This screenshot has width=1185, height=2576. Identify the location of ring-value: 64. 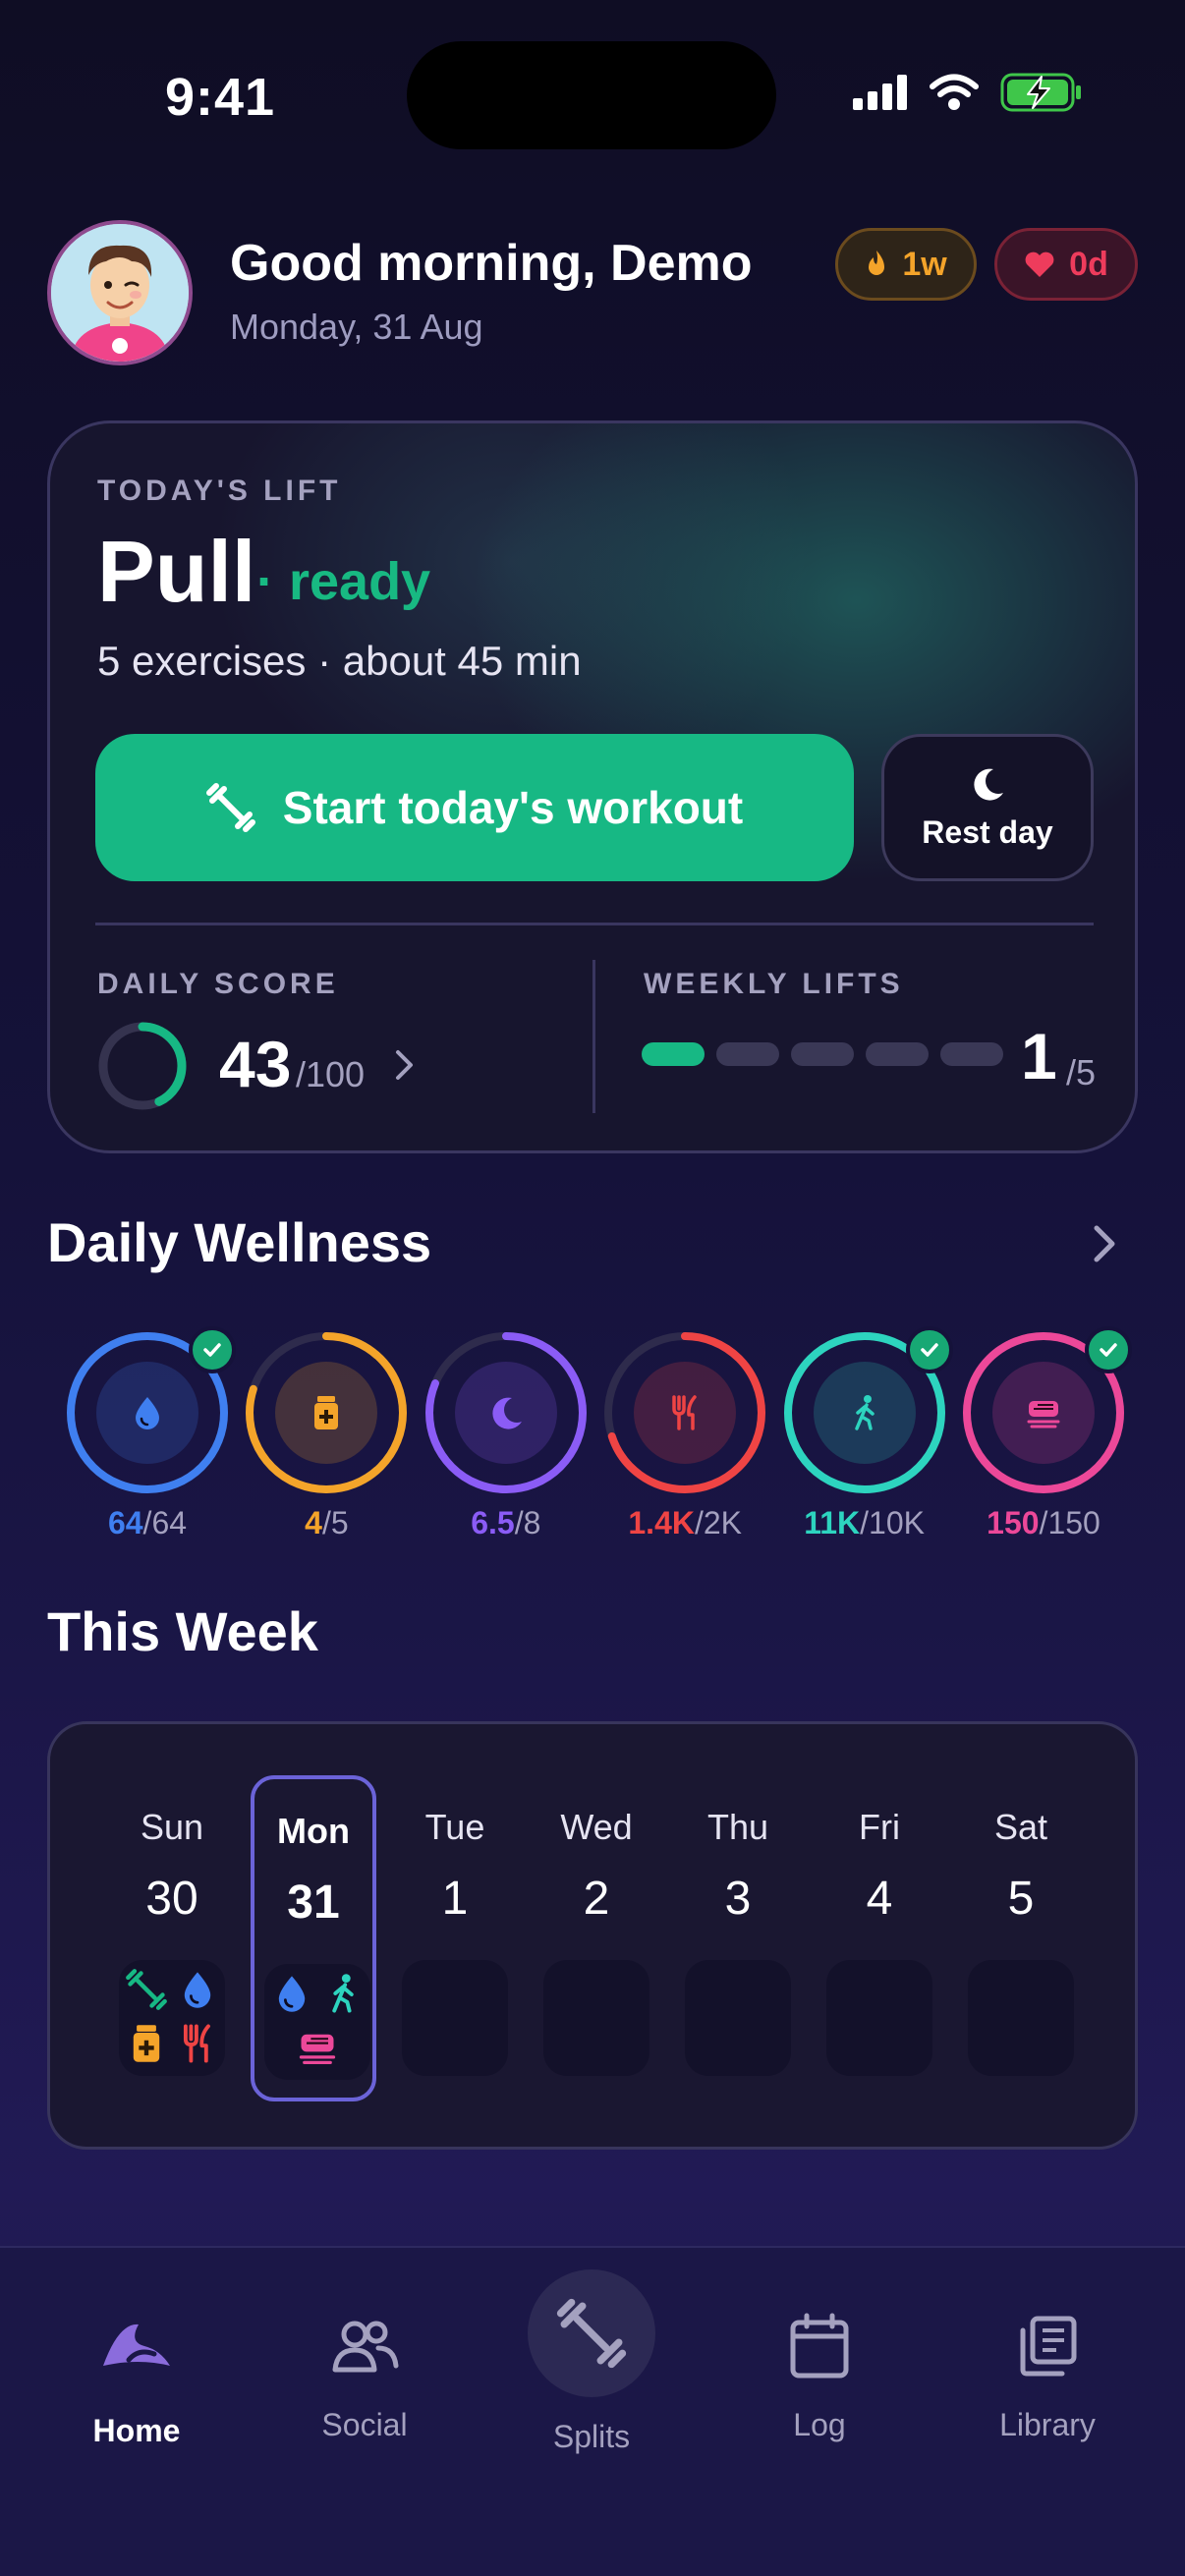
(125, 1522).